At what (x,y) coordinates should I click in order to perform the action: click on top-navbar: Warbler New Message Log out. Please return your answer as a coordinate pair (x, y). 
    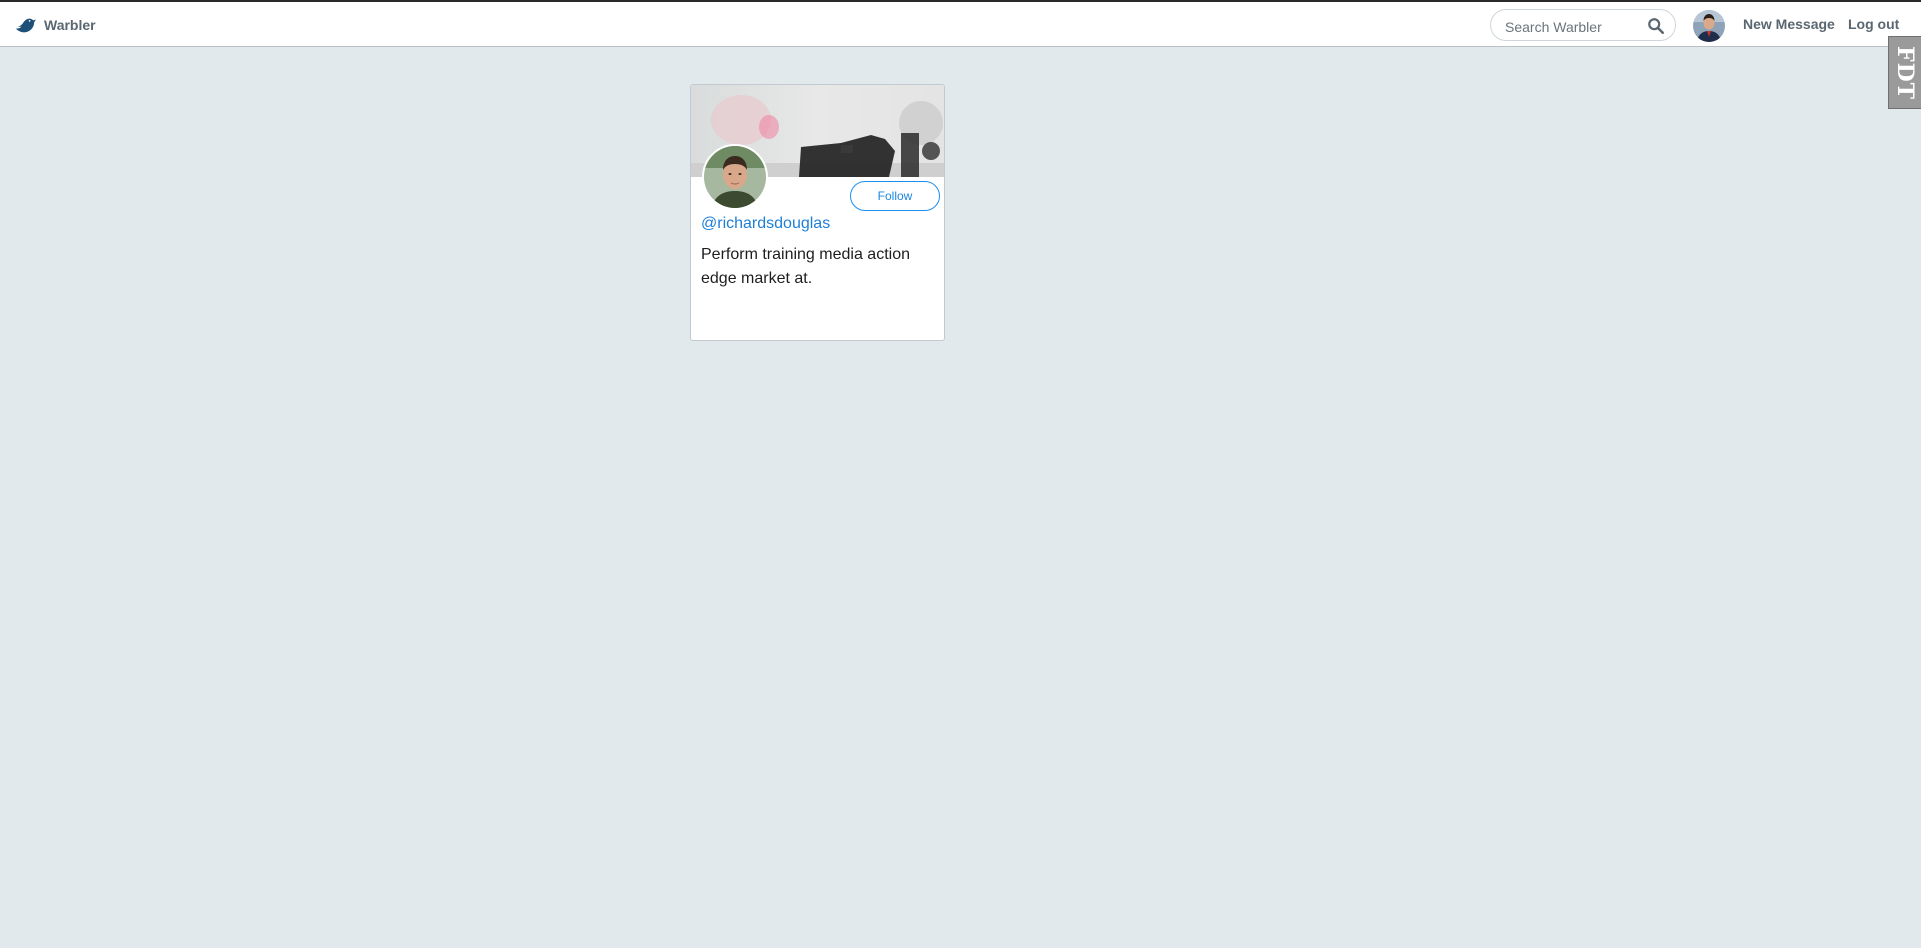
    Looking at the image, I should click on (960, 24).